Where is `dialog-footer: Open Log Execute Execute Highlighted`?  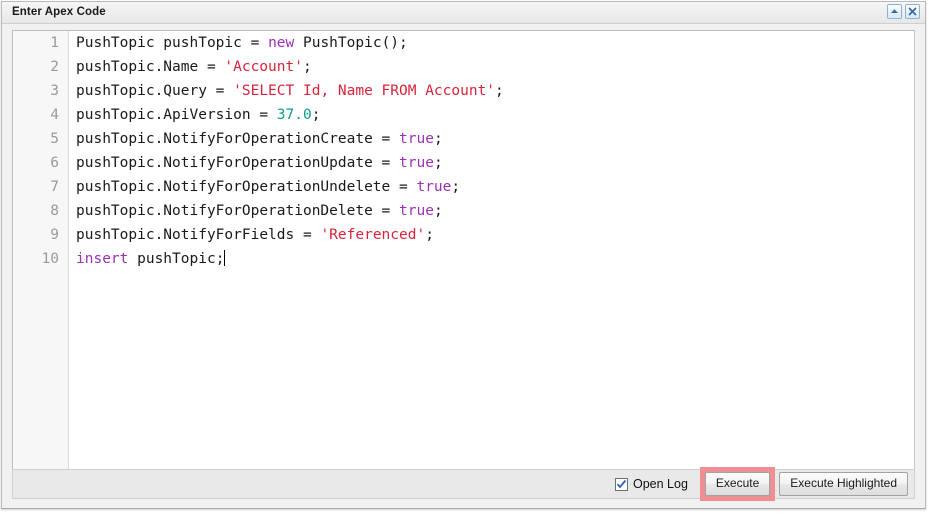
dialog-footer: Open Log Execute Execute Highlighted is located at coordinates (463, 484).